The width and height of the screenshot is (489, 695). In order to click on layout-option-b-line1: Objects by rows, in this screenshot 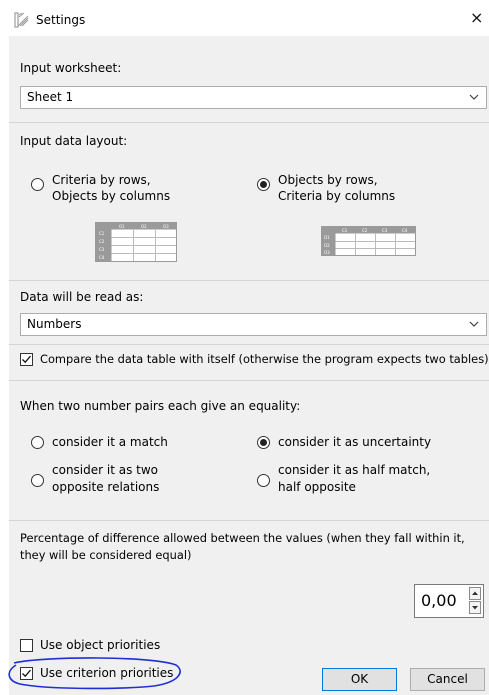, I will do `click(328, 180)`.